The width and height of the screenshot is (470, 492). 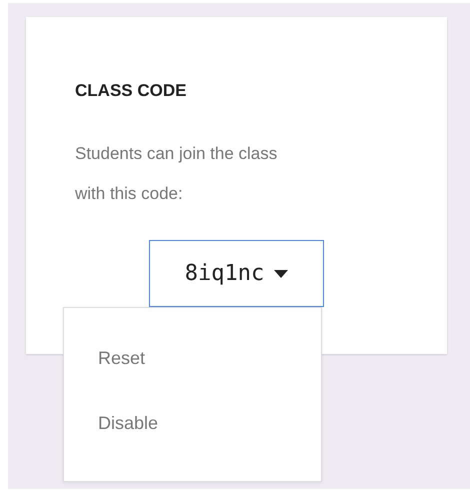 I want to click on menu-item: Disable, so click(x=192, y=423).